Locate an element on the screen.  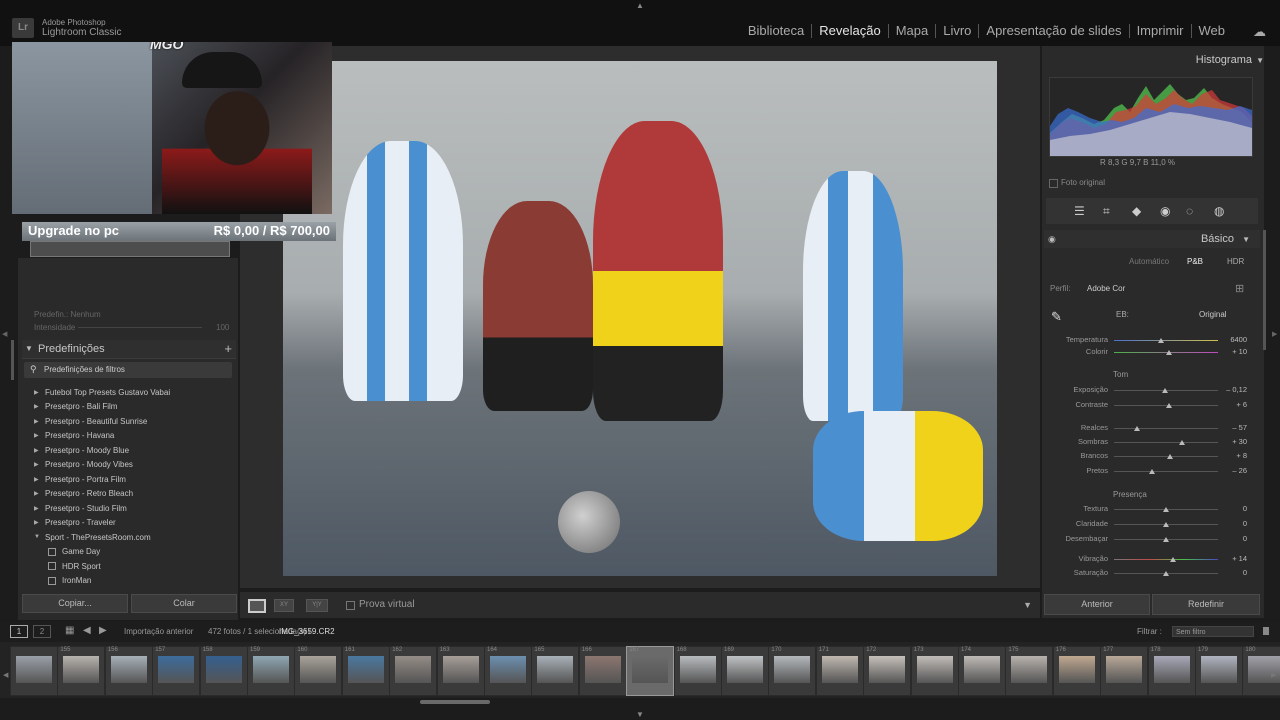
filmstrip-thumbnail: 156 is located at coordinates (128, 671).